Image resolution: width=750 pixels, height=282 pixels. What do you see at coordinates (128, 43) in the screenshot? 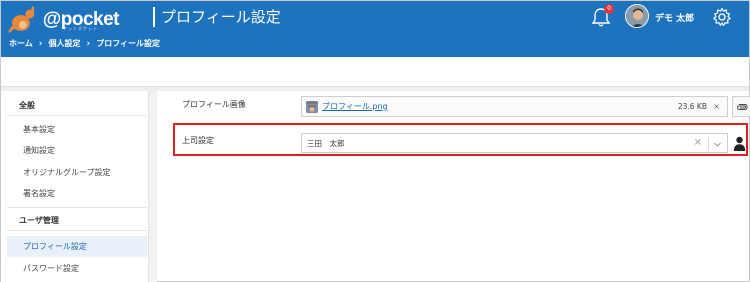
I see `breadcrumb-current: プロフィール設定` at bounding box center [128, 43].